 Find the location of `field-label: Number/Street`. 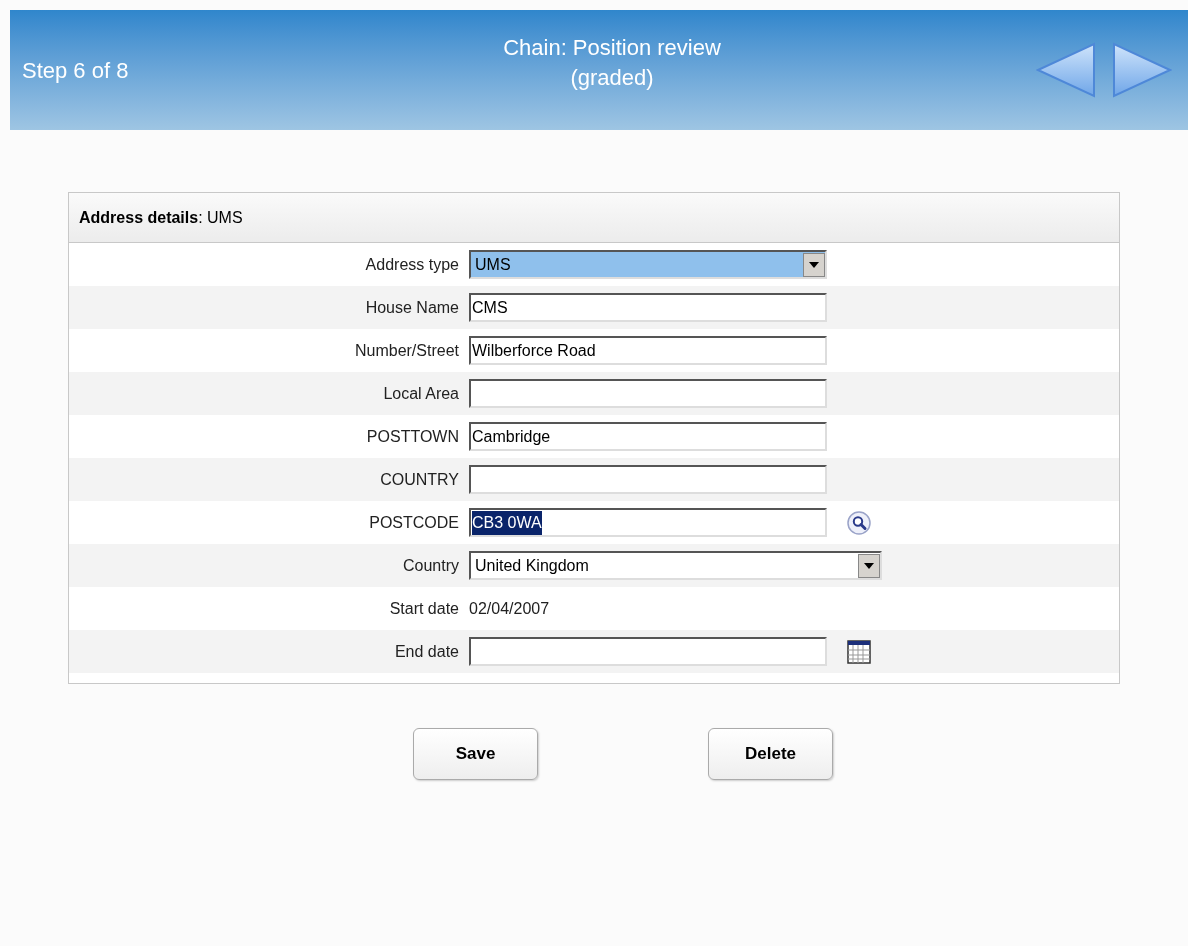

field-label: Number/Street is located at coordinates (406, 350).